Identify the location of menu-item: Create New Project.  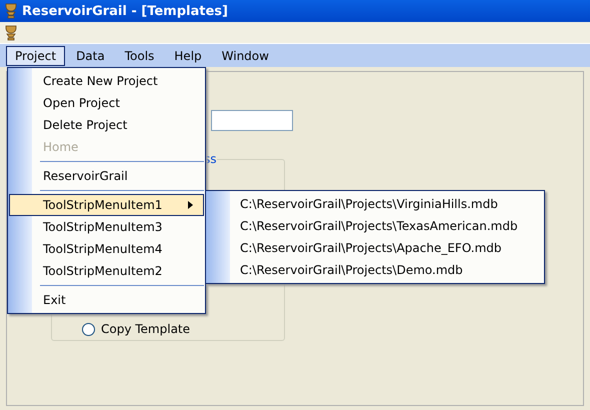
(106, 81).